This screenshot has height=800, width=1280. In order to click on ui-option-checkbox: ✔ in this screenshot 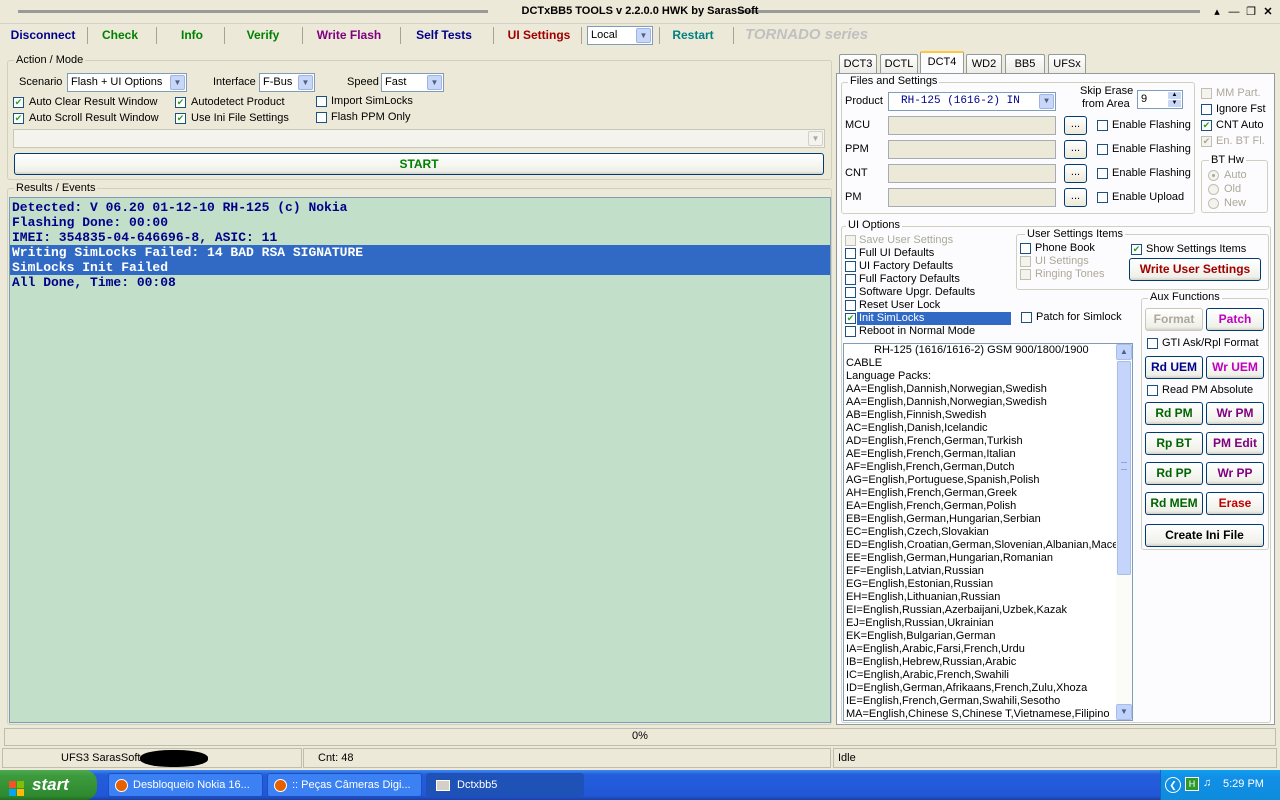, I will do `click(850, 318)`.